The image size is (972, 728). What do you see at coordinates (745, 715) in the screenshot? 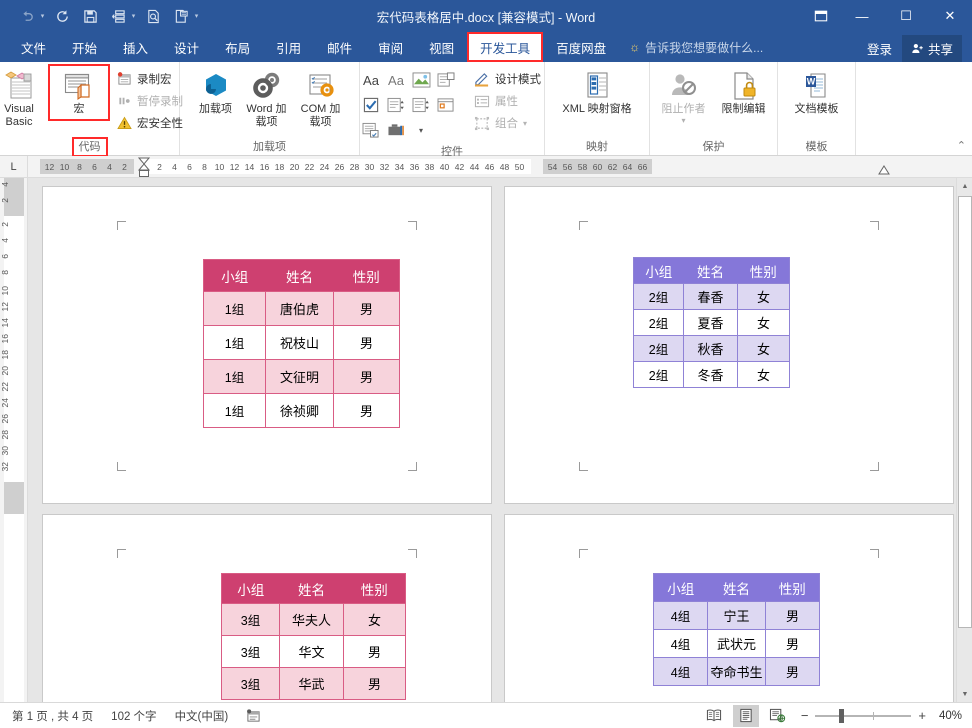
I see `print-layout-view-button` at bounding box center [745, 715].